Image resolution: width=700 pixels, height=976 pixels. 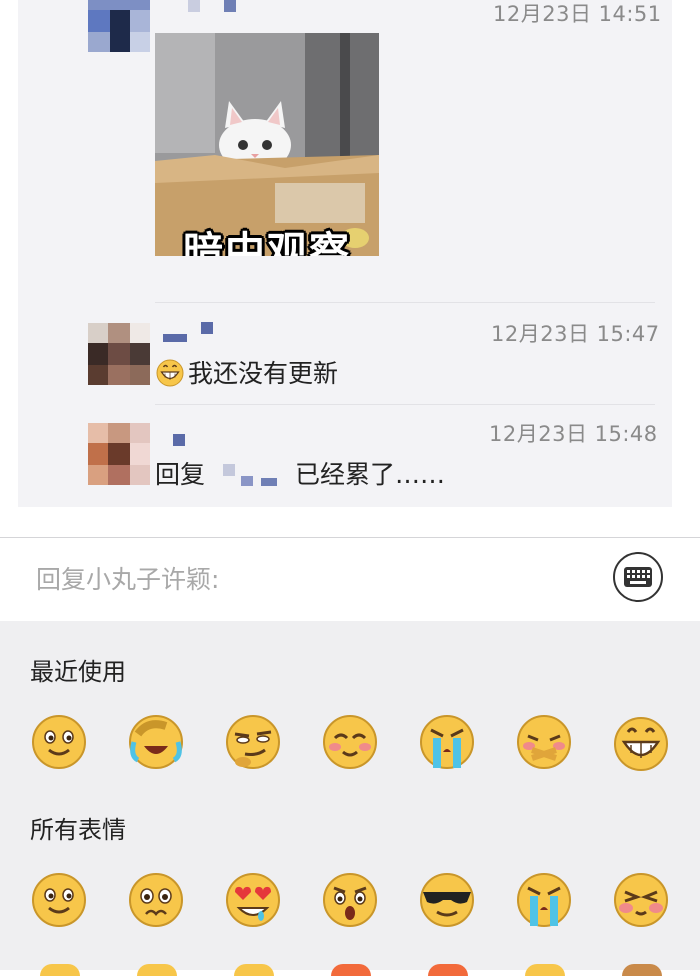 What do you see at coordinates (447, 900) in the screenshot?
I see `sunglasses-emoji` at bounding box center [447, 900].